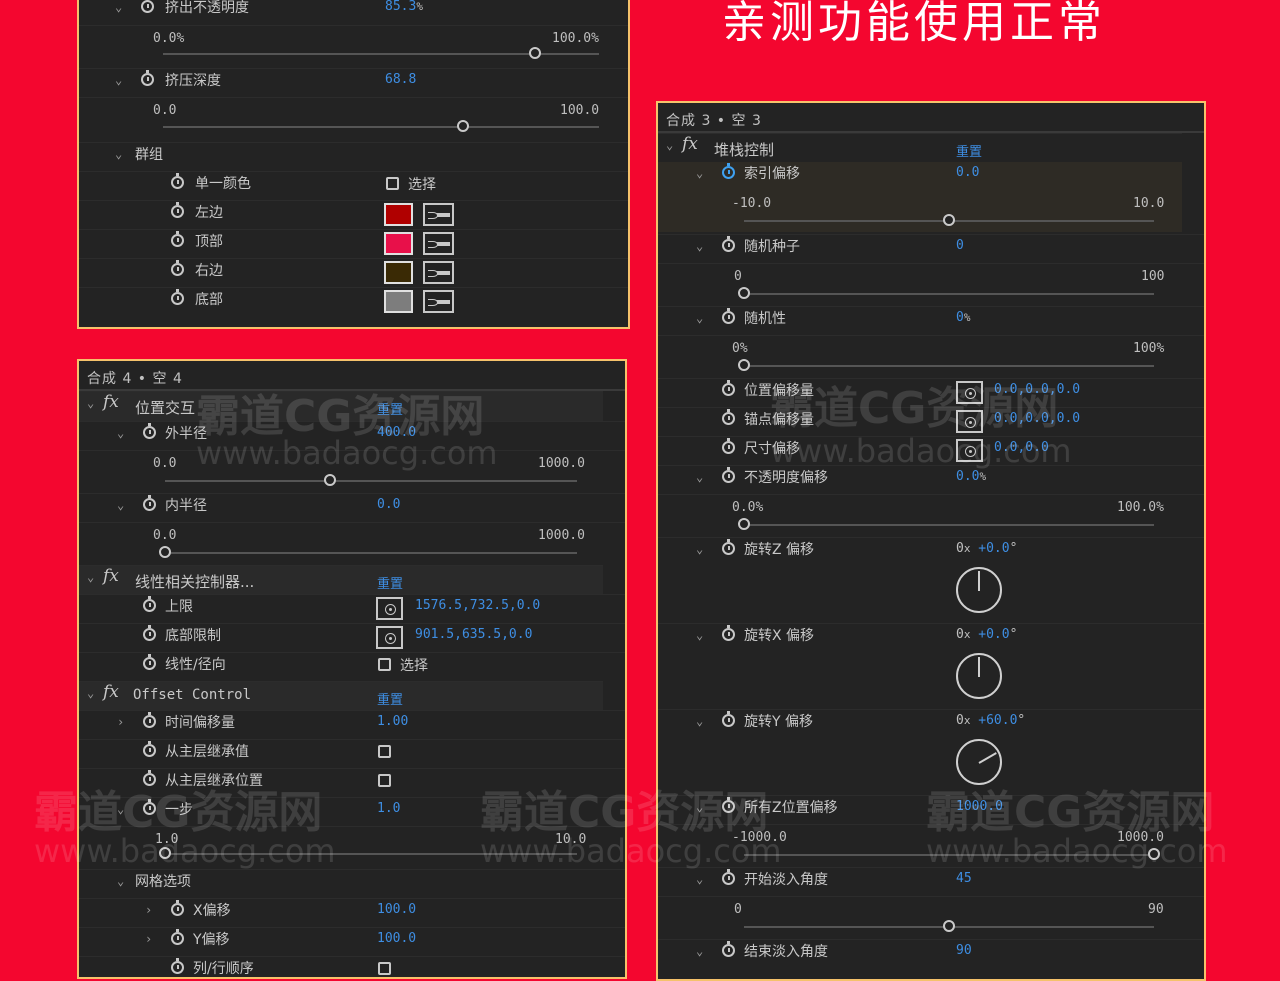  What do you see at coordinates (392, 183) in the screenshot?
I see `single-color-checkbox` at bounding box center [392, 183].